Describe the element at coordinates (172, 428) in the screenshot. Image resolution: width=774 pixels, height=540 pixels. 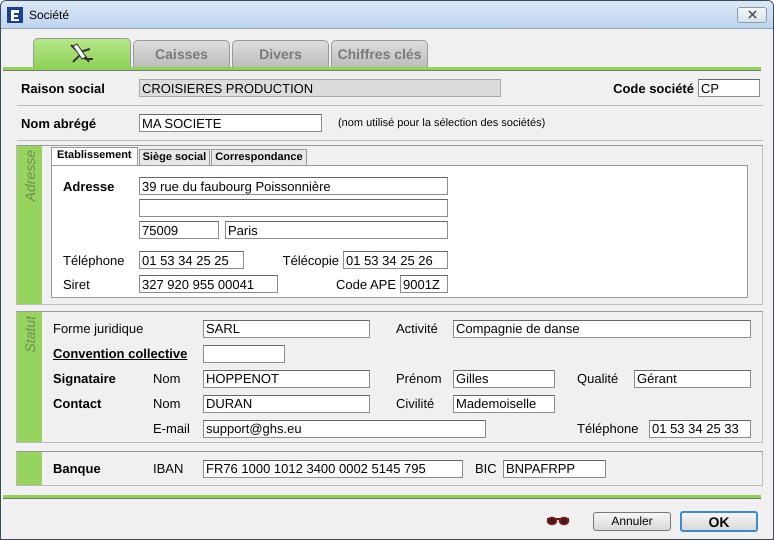
I see `field-label: E-mail` at that location.